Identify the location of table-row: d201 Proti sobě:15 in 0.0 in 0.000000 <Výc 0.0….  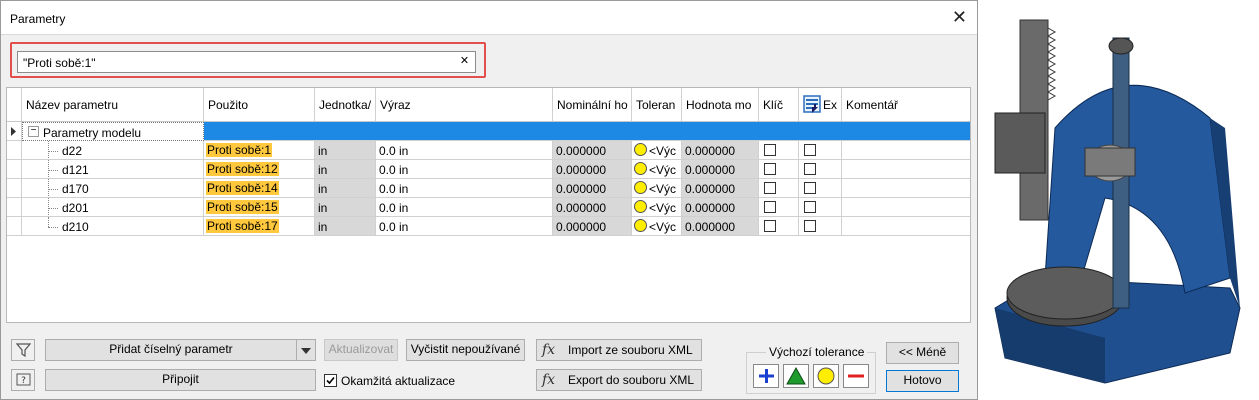
(488, 207).